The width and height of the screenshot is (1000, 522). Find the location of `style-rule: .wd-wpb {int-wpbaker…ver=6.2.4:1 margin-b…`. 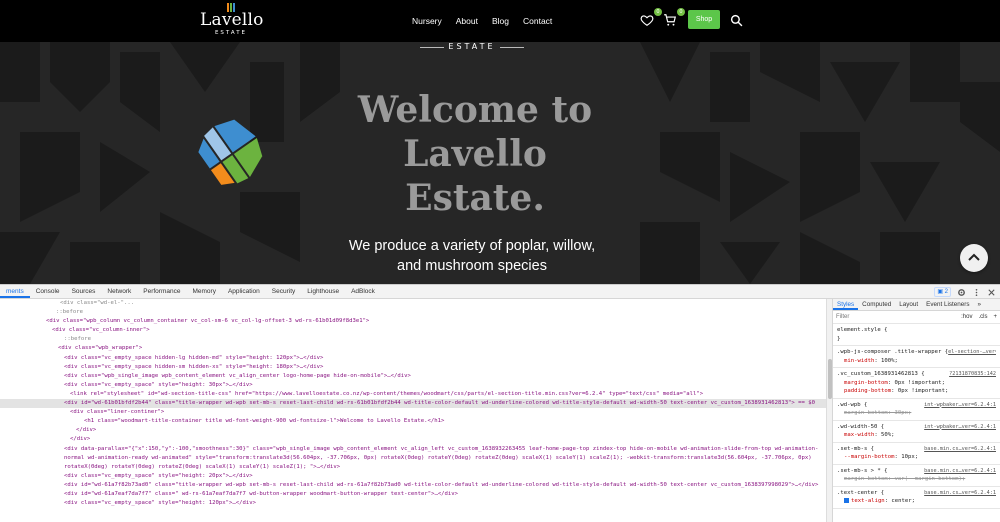

style-rule: .wd-wpb {int-wpbaker…ver=6.2.4:1 margin-b… is located at coordinates (916, 410).